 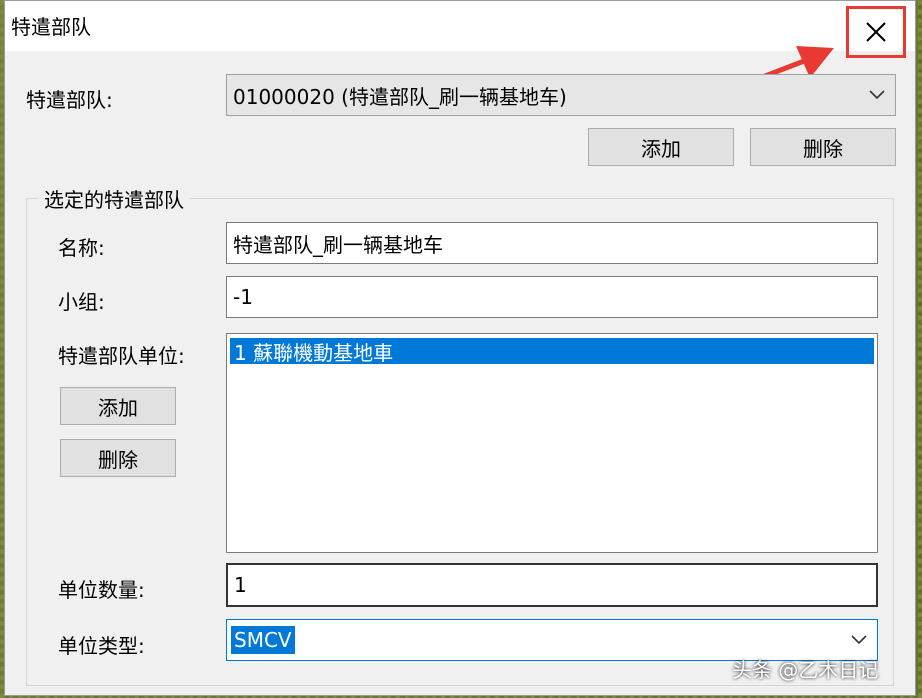 What do you see at coordinates (114, 198) in the screenshot?
I see `group-title: 选定的特遣部队` at bounding box center [114, 198].